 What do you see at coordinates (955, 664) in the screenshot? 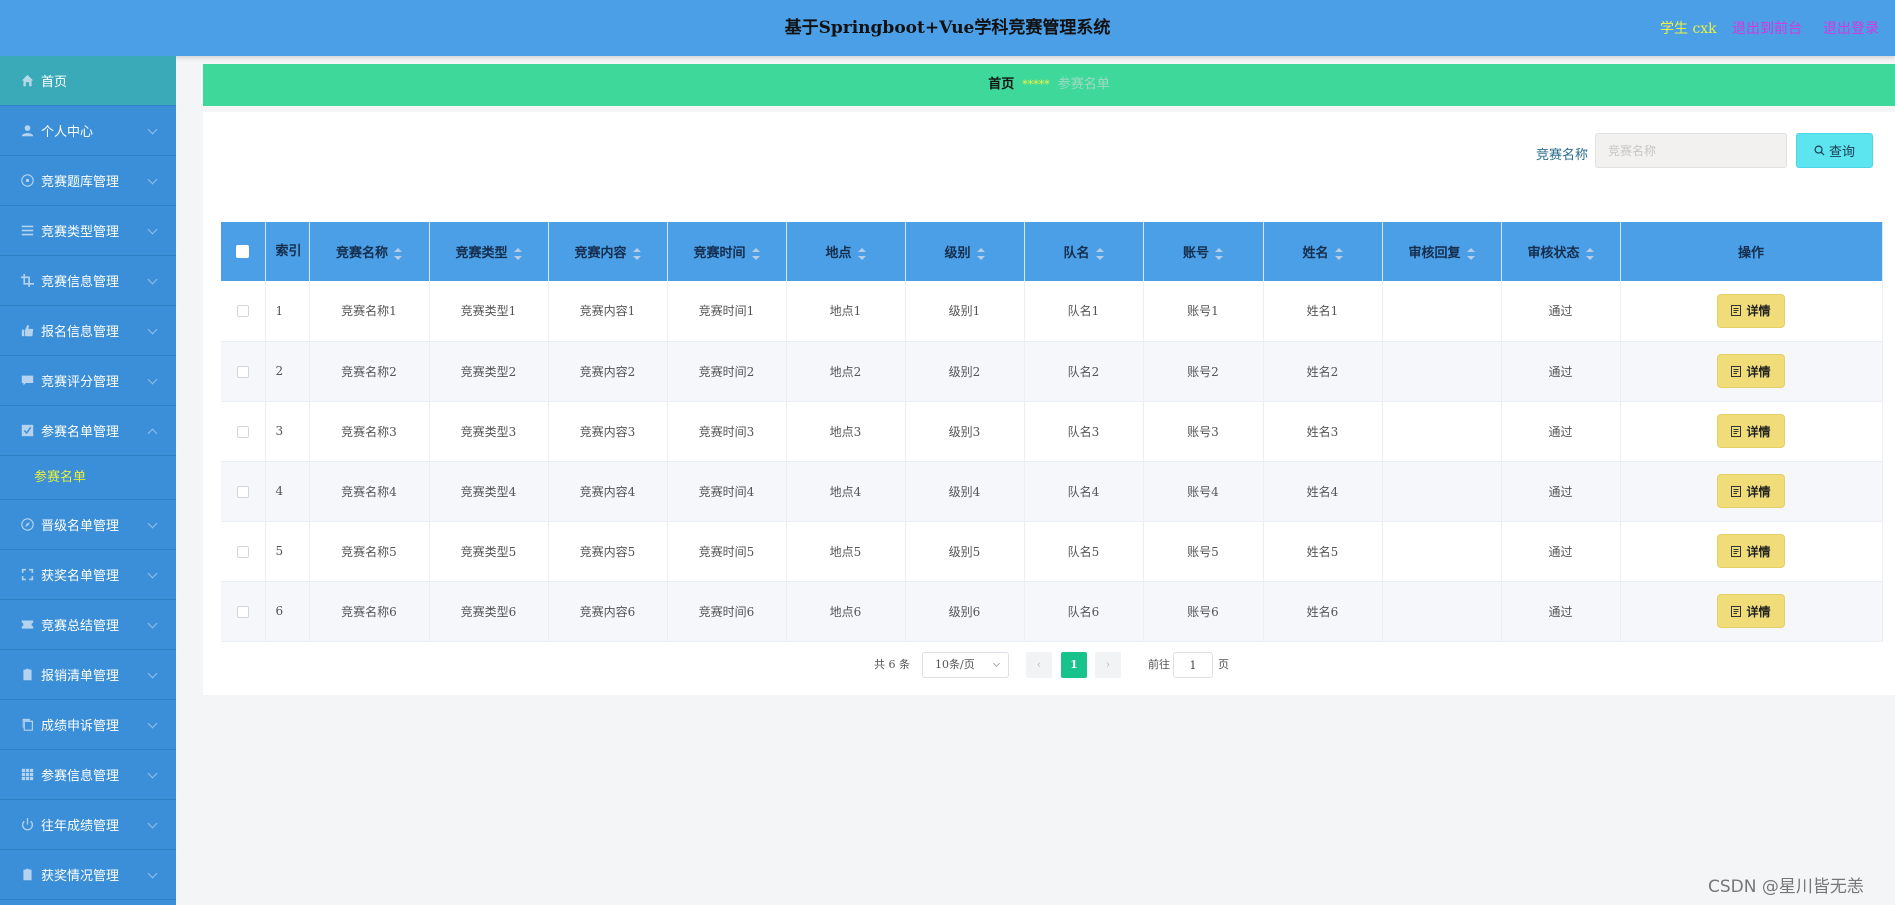
I see `page-size-value: 10条/页` at bounding box center [955, 664].